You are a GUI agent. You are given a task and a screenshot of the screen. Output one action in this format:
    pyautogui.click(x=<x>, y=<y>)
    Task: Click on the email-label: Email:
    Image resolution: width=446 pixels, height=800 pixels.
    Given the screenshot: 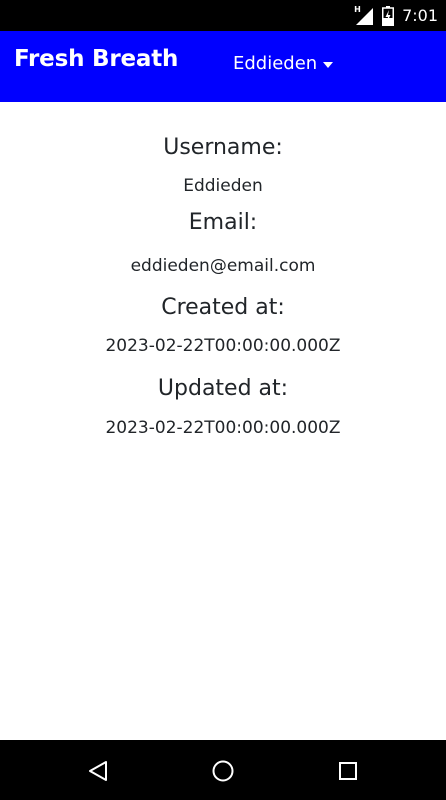 What is the action you would take?
    pyautogui.click(x=223, y=222)
    